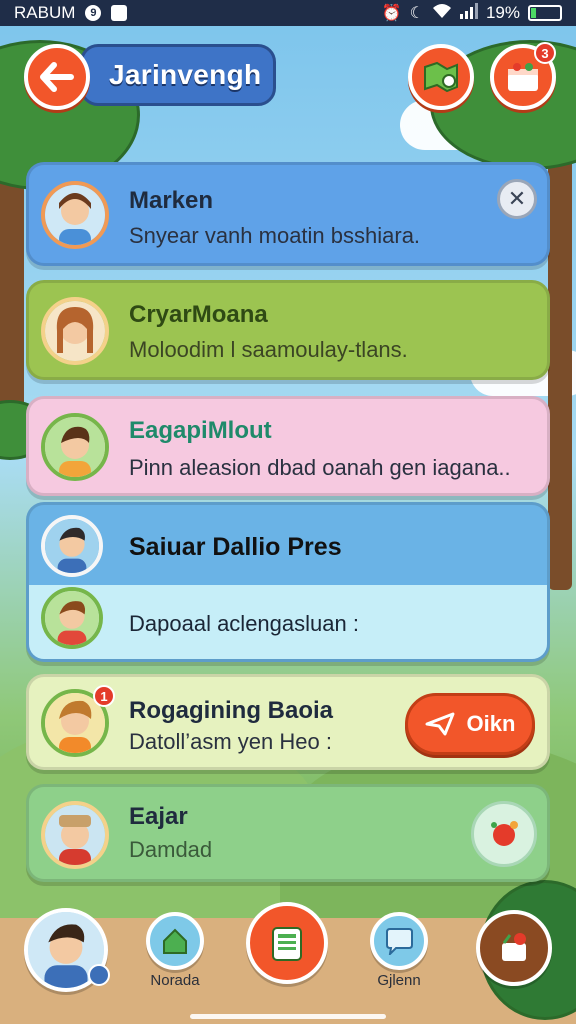 The image size is (576, 1024). What do you see at coordinates (391, 13) in the screenshot?
I see `alarm-icon: ⏰` at bounding box center [391, 13].